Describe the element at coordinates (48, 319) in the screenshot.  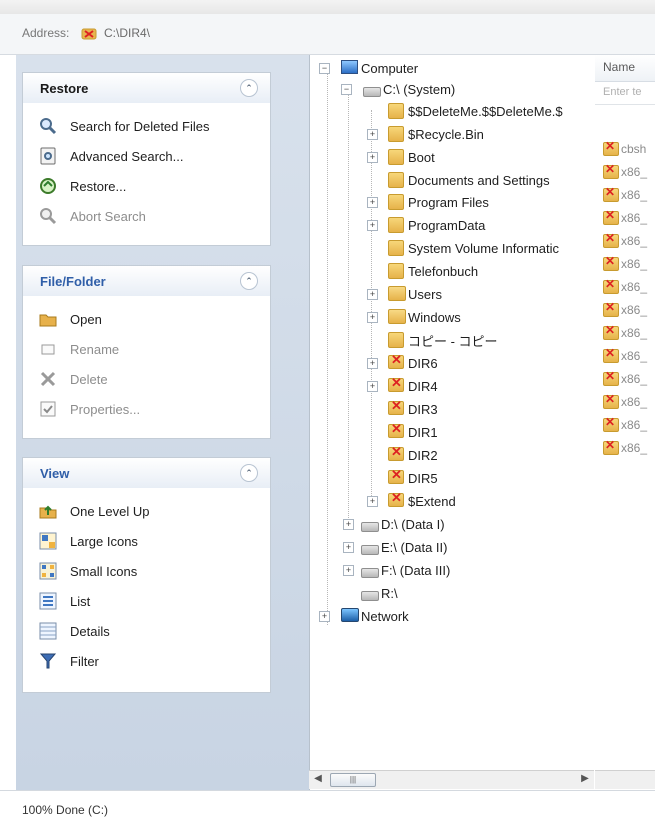
I see `open-folder-icon` at that location.